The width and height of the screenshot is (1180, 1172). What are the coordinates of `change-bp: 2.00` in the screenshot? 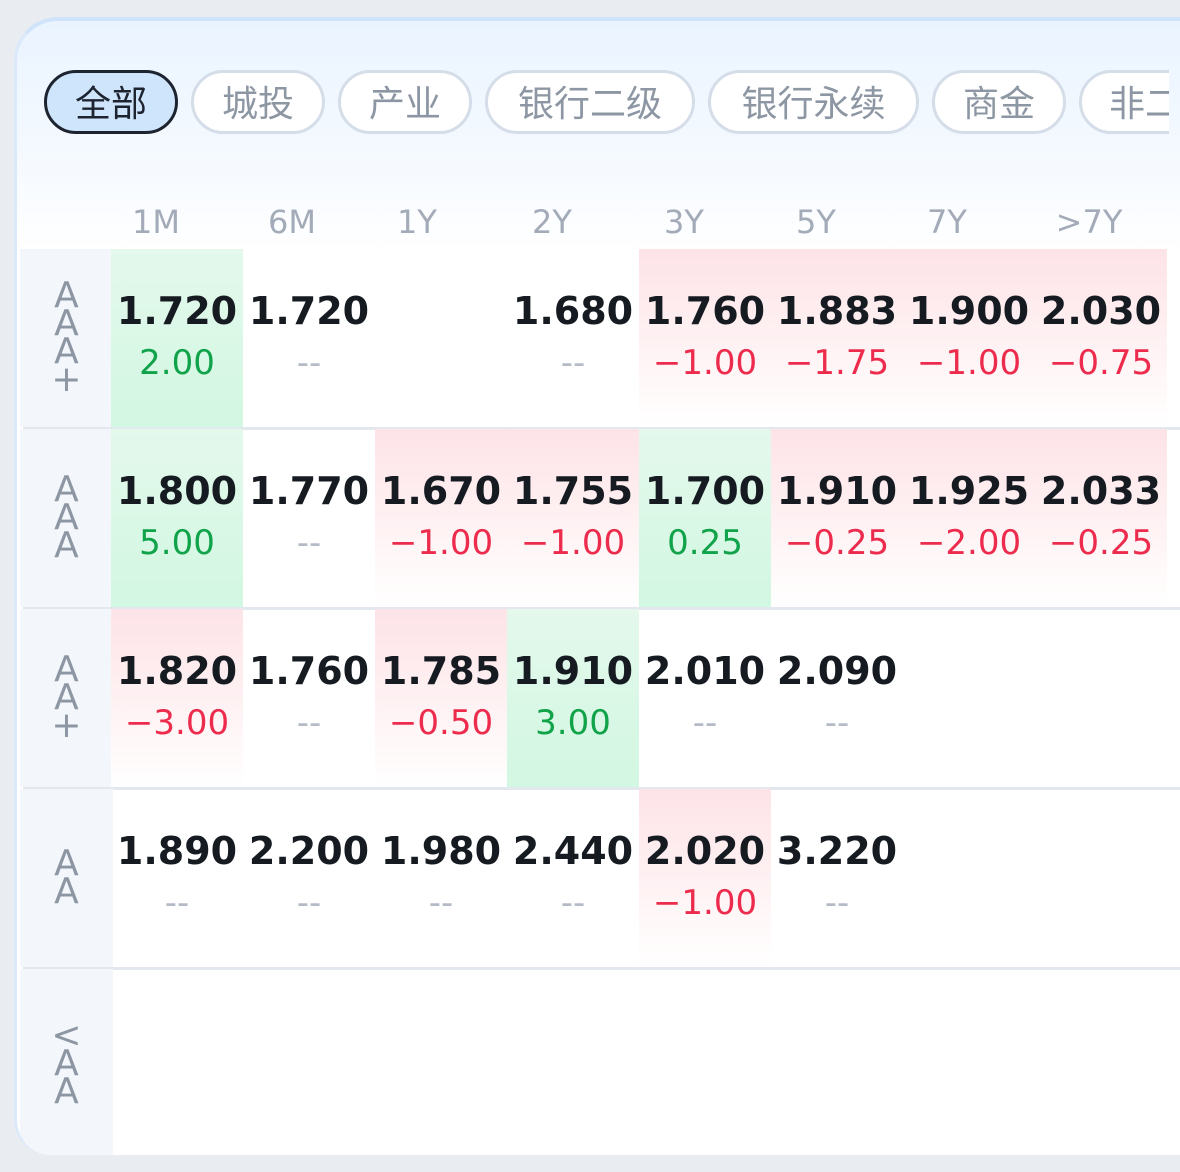 It's located at (177, 363).